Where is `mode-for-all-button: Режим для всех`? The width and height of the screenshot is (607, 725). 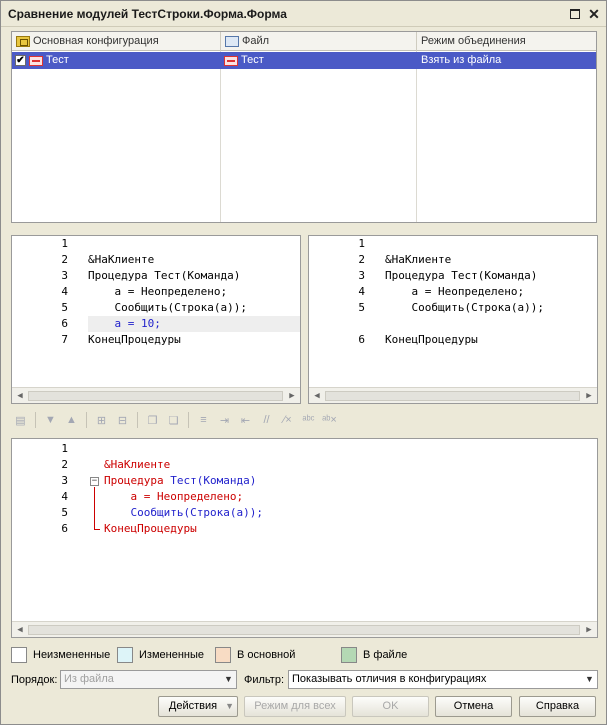 mode-for-all-button: Режим для всех is located at coordinates (295, 706).